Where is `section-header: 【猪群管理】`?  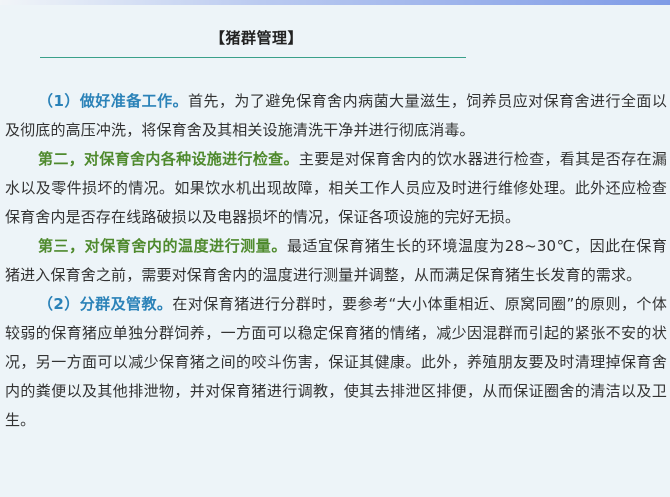 section-header: 【猪群管理】 is located at coordinates (253, 43).